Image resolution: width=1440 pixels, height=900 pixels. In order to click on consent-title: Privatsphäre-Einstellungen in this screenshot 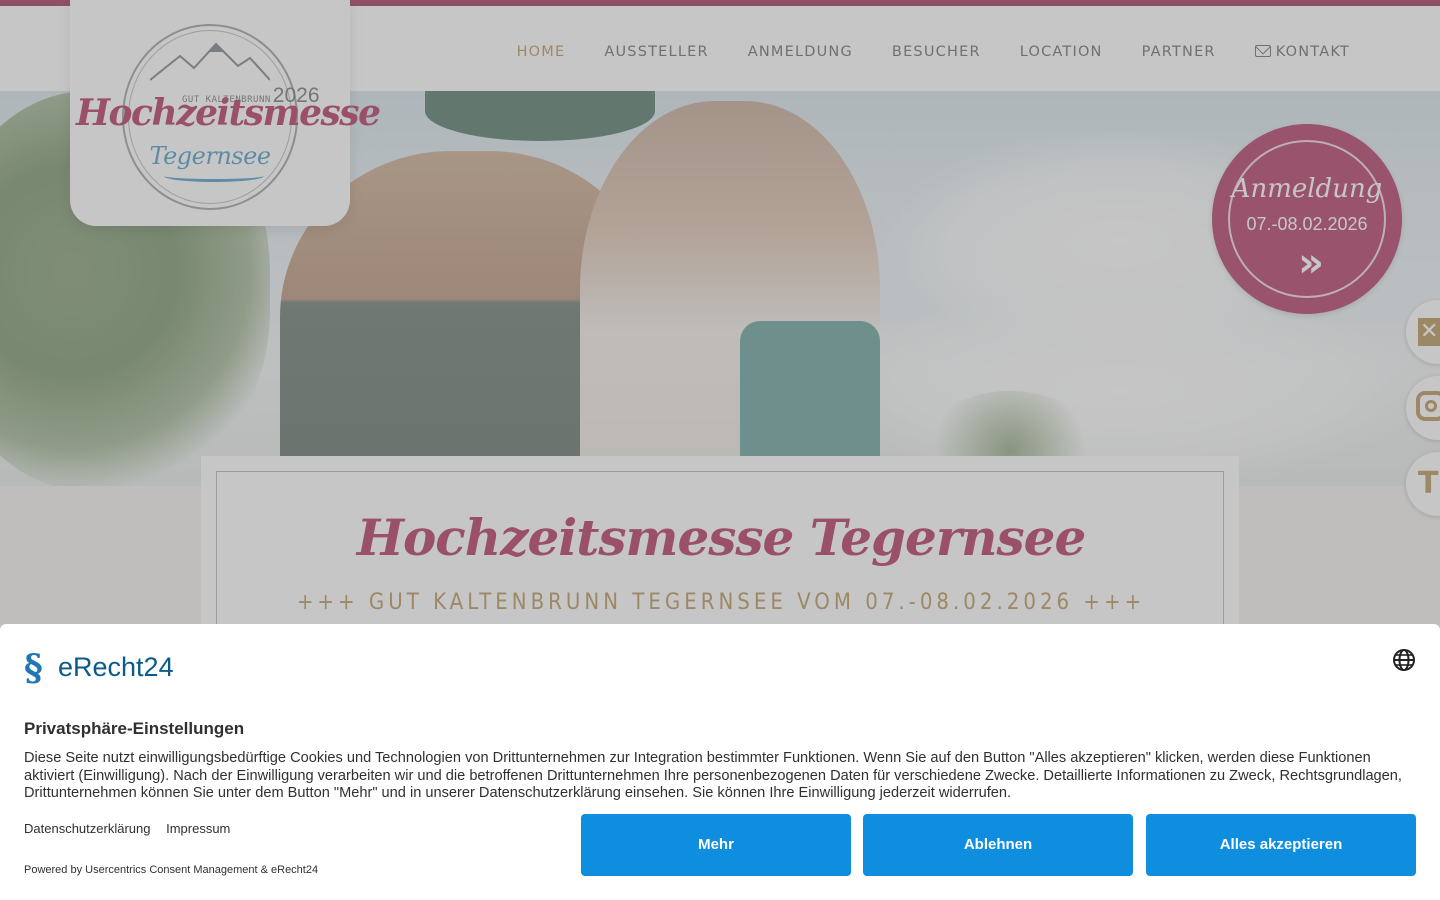, I will do `click(134, 728)`.